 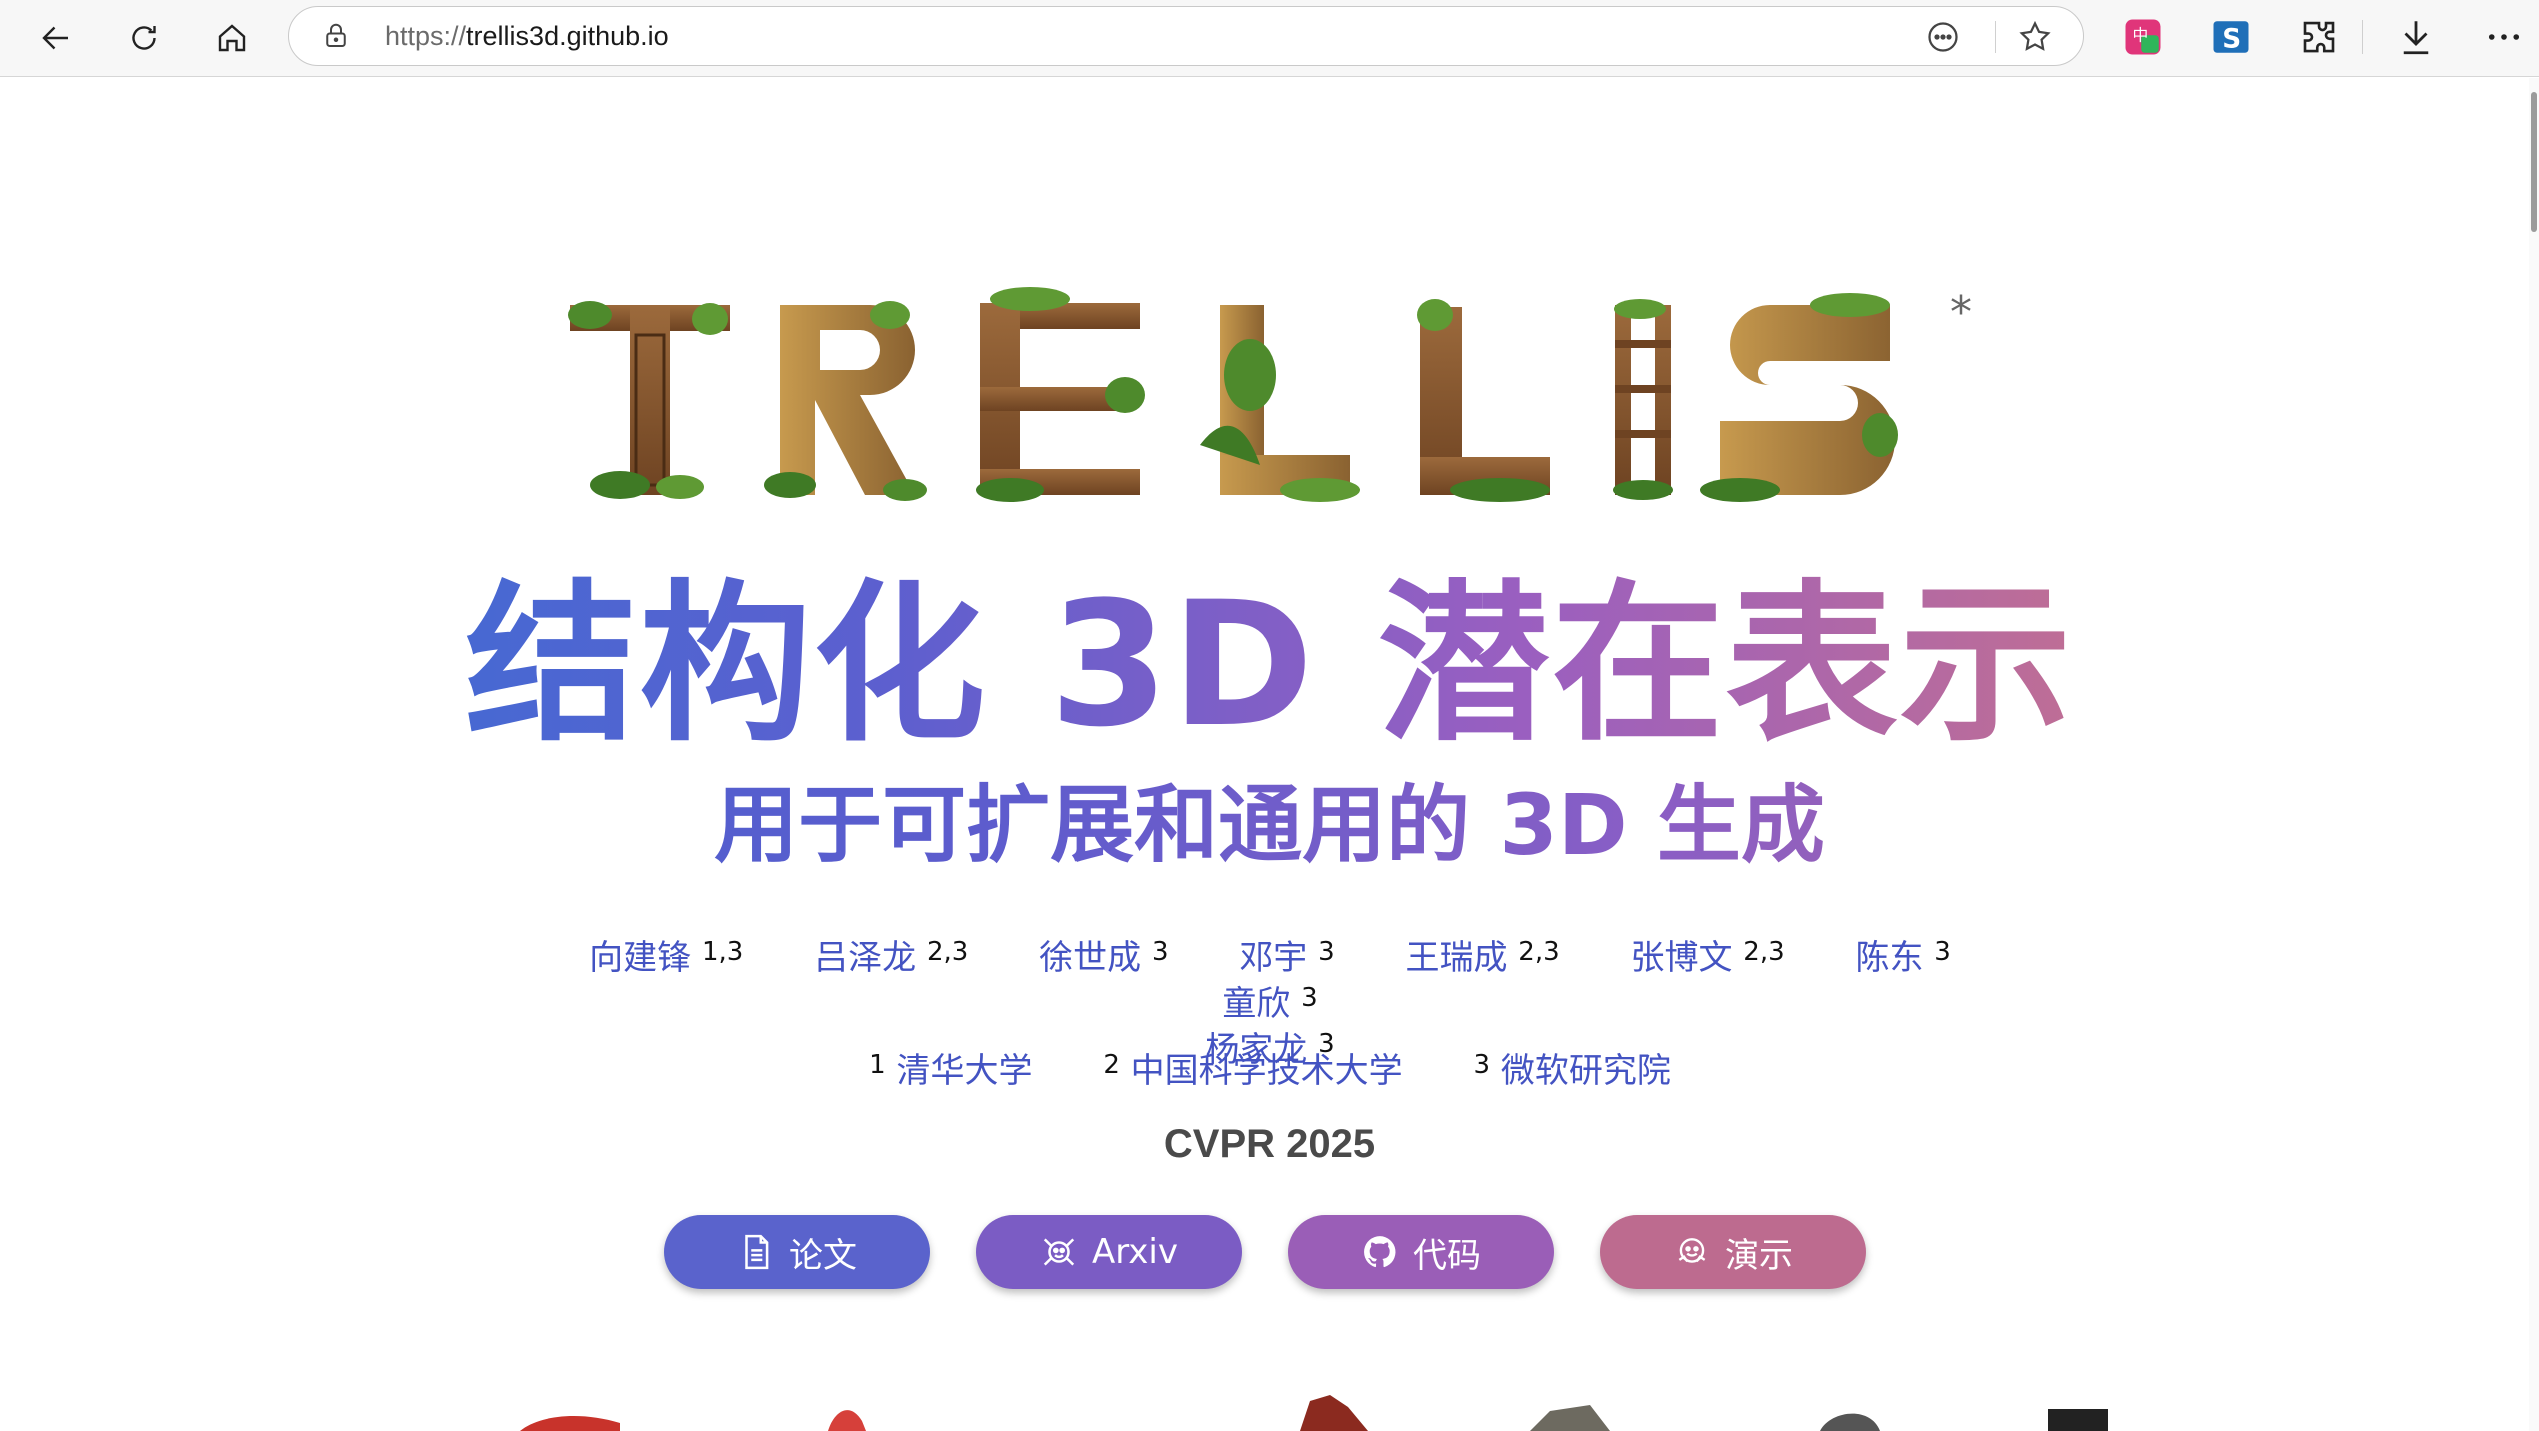 I want to click on paper-button: 论文, so click(x=797, y=1252).